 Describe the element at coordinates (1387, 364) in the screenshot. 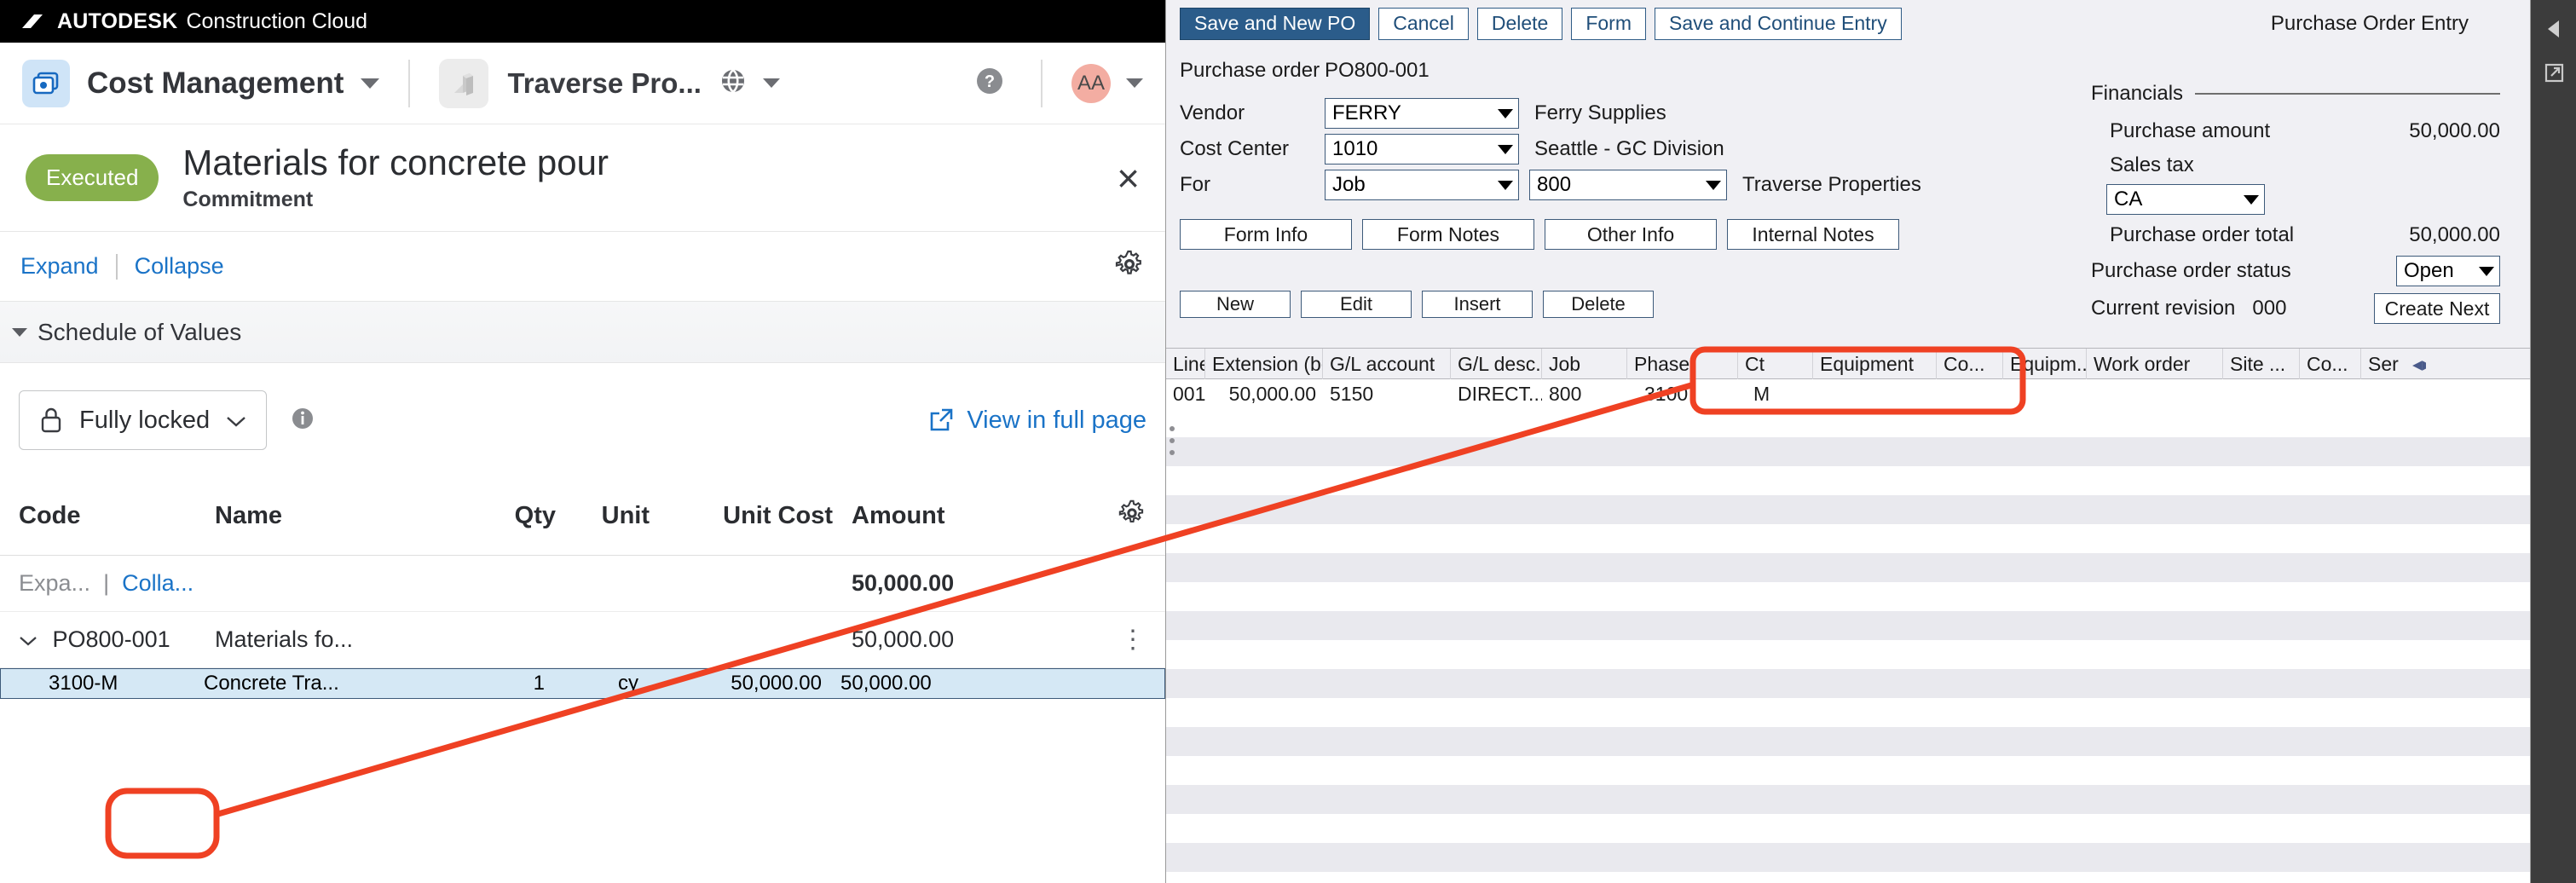

I see `column-header-gl-account: G/L account` at that location.